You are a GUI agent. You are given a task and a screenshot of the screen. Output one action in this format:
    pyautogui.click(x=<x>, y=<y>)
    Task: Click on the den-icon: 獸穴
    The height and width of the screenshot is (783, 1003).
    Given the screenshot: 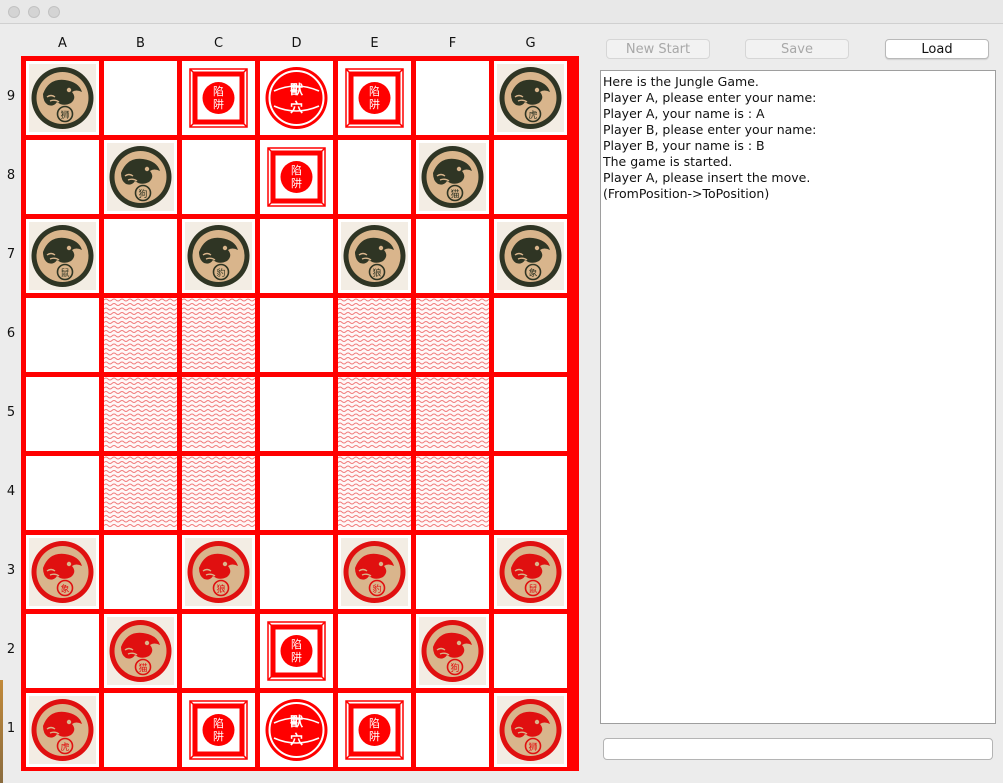 What is the action you would take?
    pyautogui.click(x=296, y=98)
    